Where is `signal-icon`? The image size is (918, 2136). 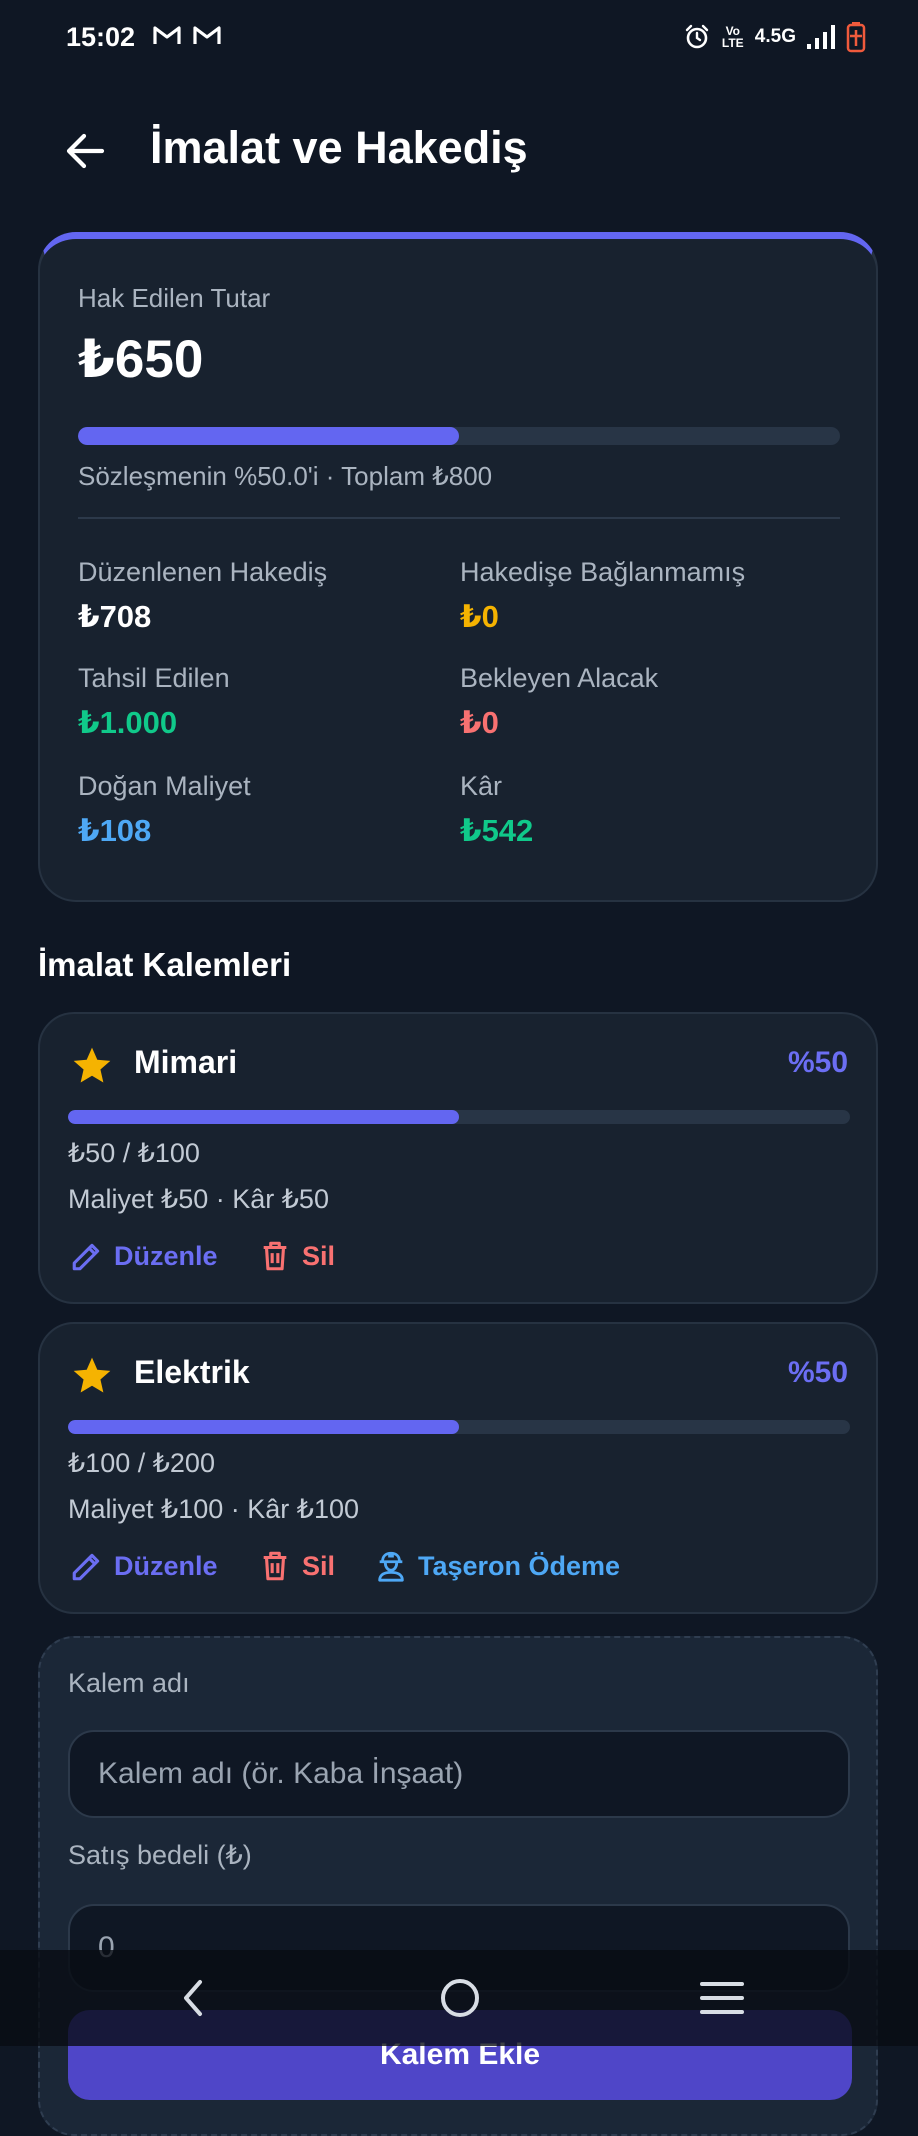 signal-icon is located at coordinates (821, 37).